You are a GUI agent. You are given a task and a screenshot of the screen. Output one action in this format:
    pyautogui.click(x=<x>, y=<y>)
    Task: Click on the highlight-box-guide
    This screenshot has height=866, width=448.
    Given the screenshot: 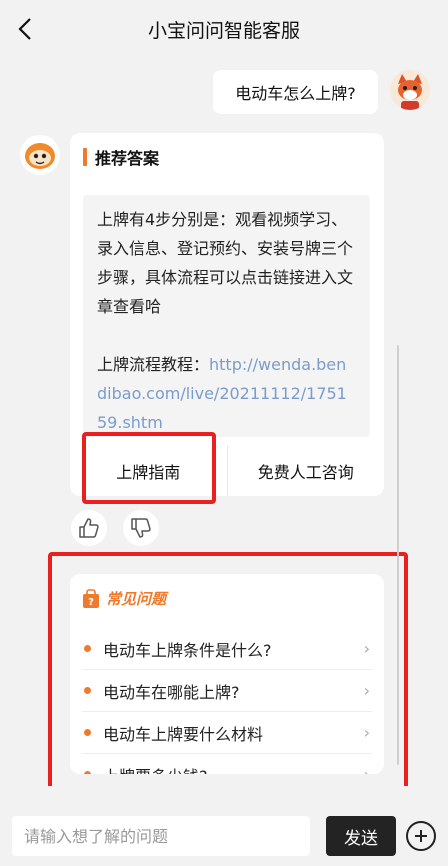 What is the action you would take?
    pyautogui.click(x=149, y=468)
    